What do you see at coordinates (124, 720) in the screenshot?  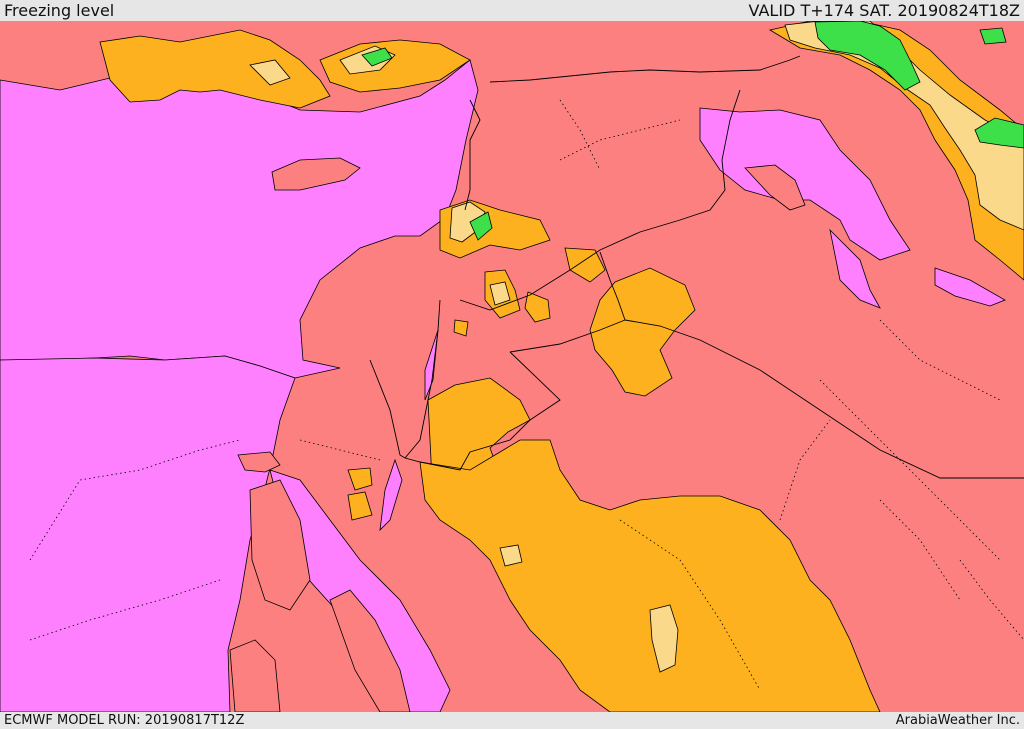 I see `model-run: ECMWF MODEL RUN: 20190817T12Z` at bounding box center [124, 720].